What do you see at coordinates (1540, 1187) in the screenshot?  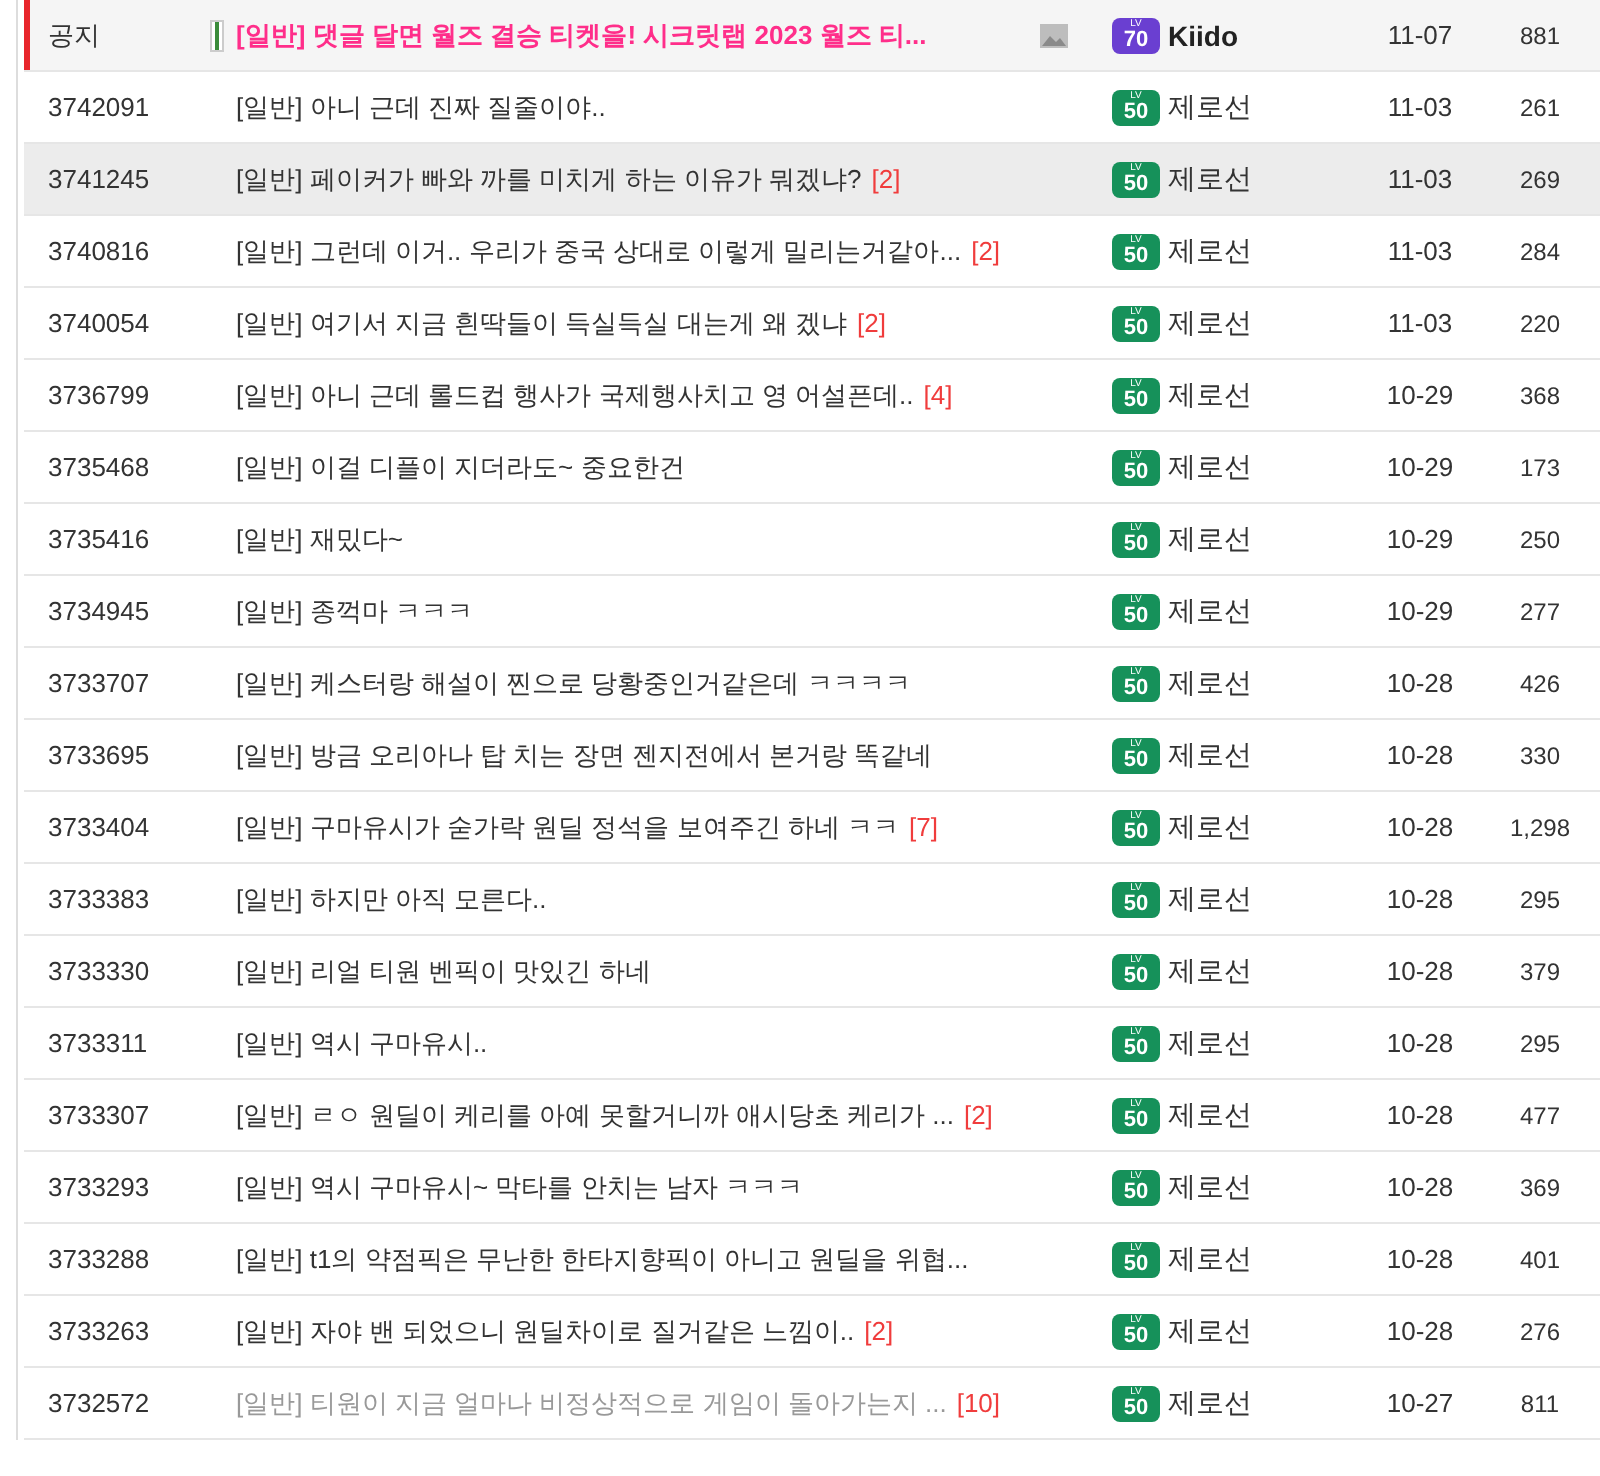 I see `view-count: 369` at bounding box center [1540, 1187].